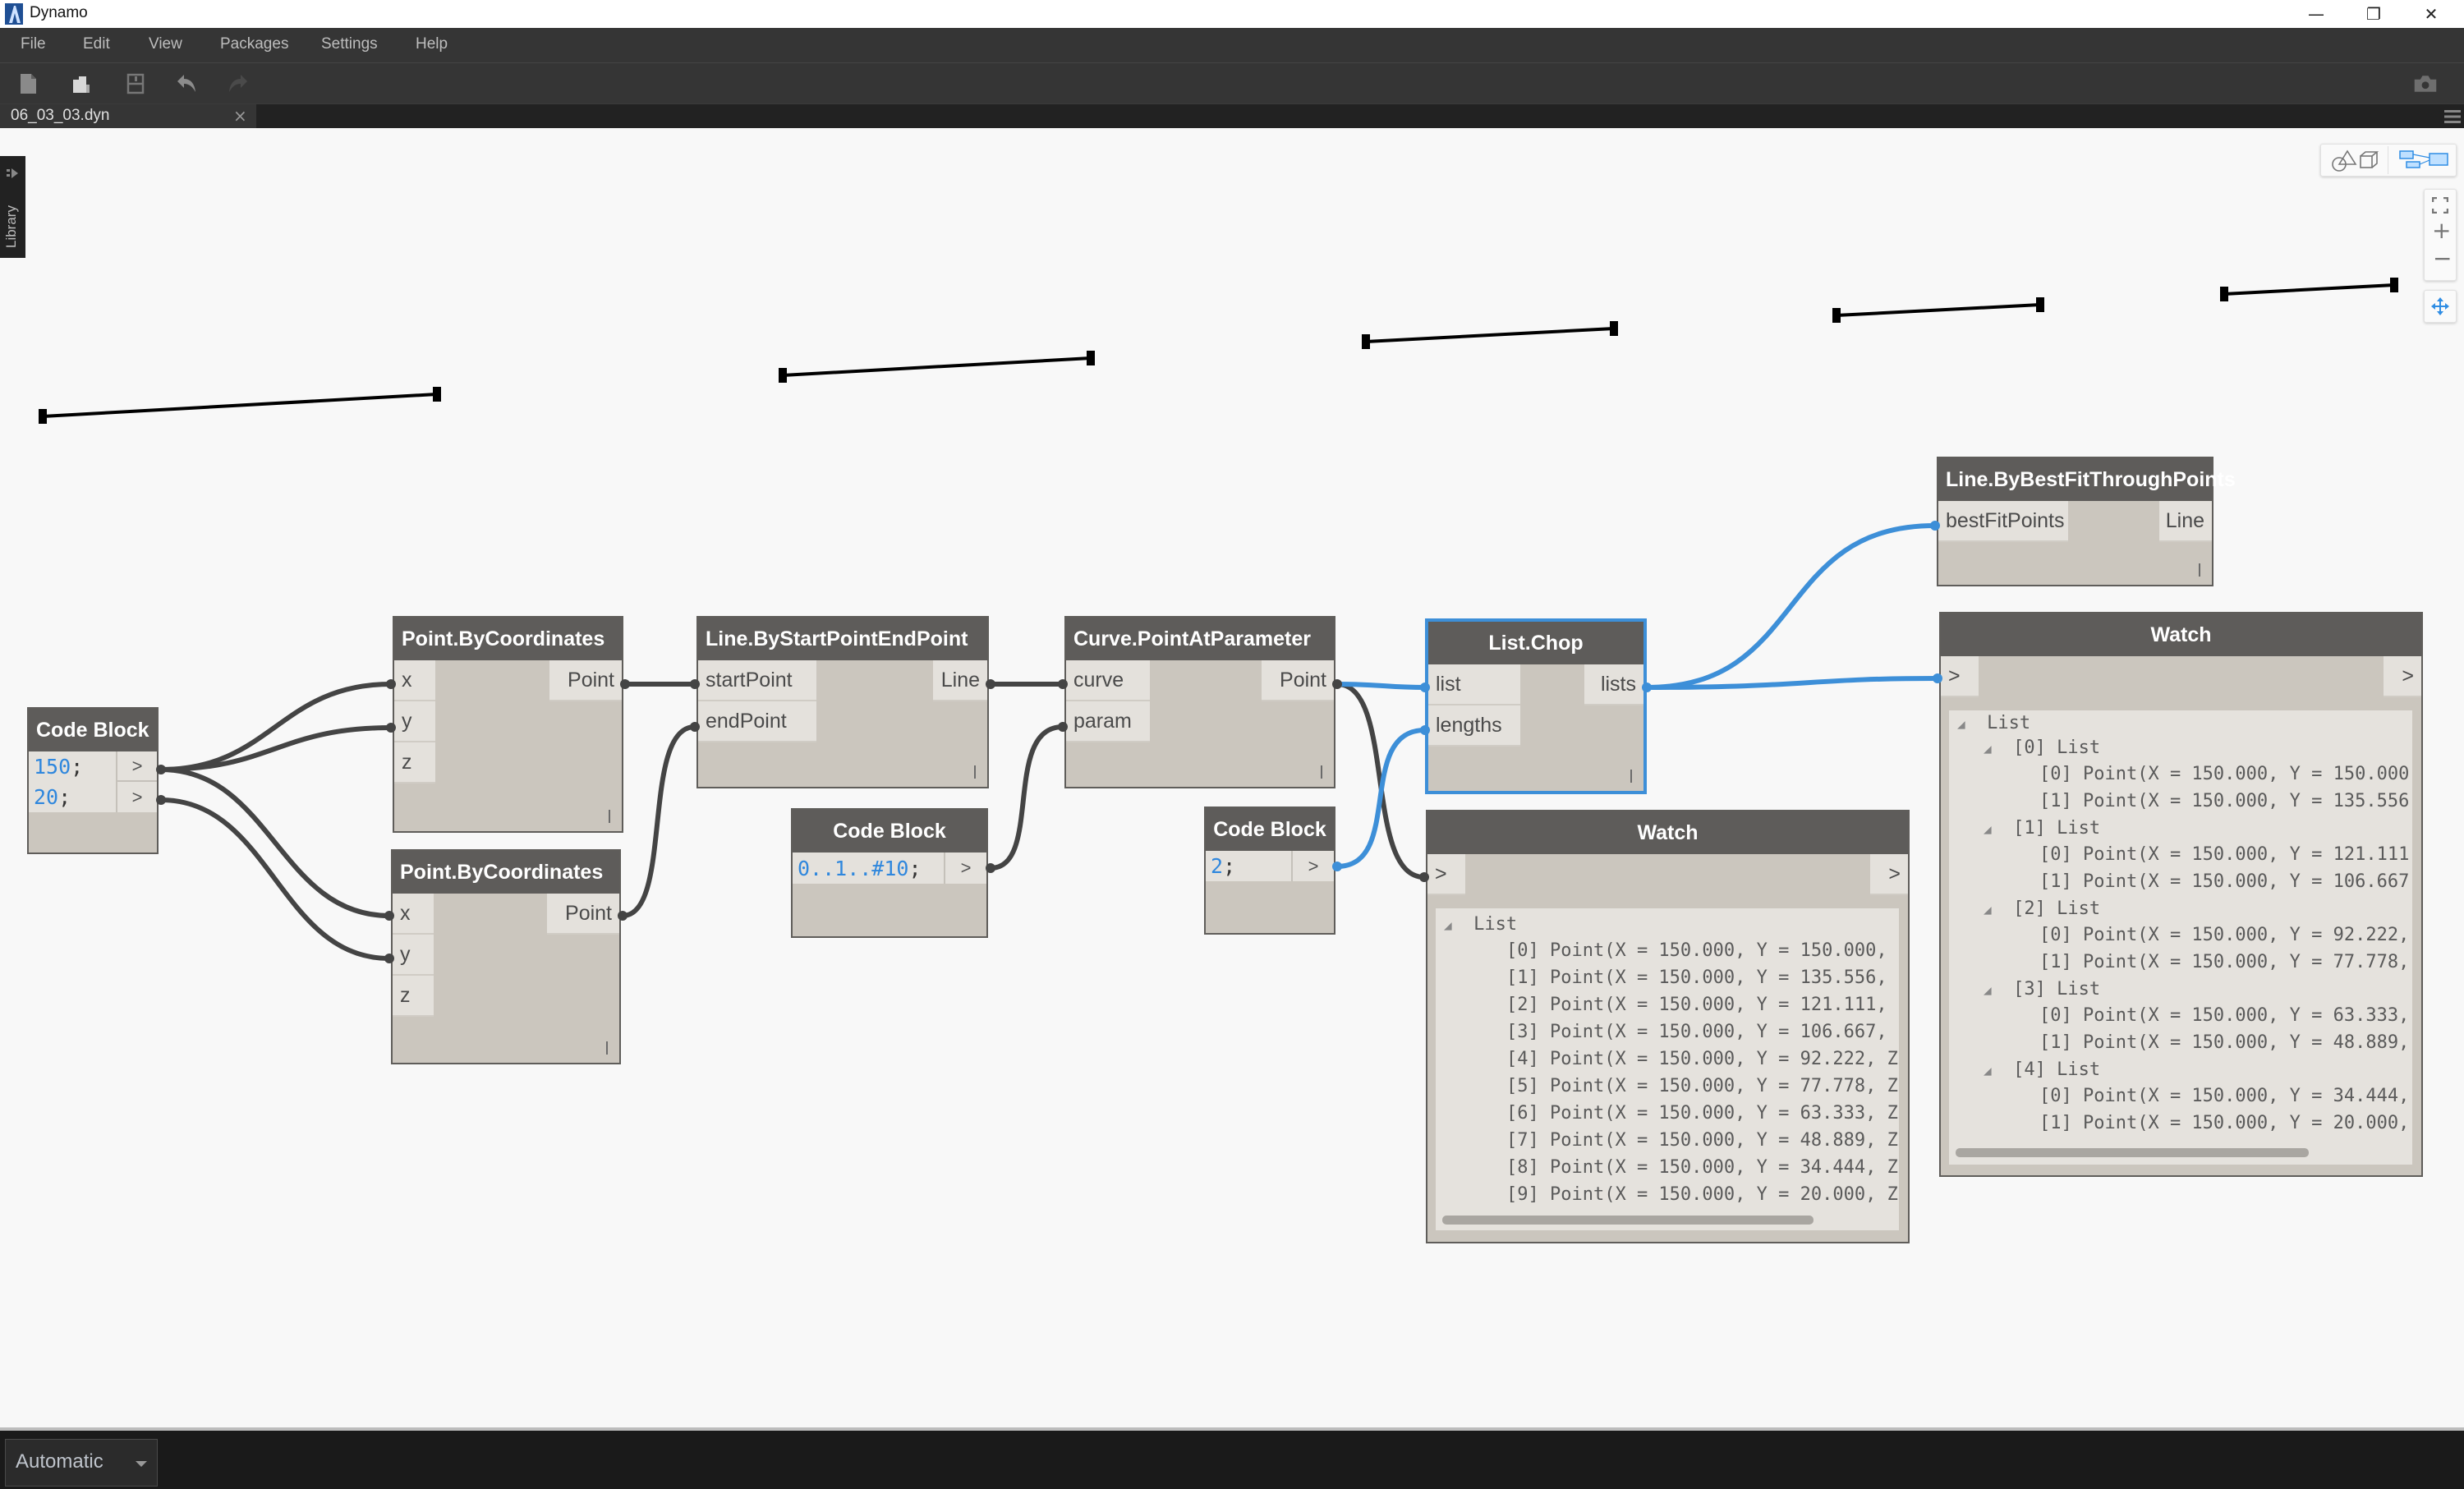  I want to click on geometry-view-icon, so click(2354, 160).